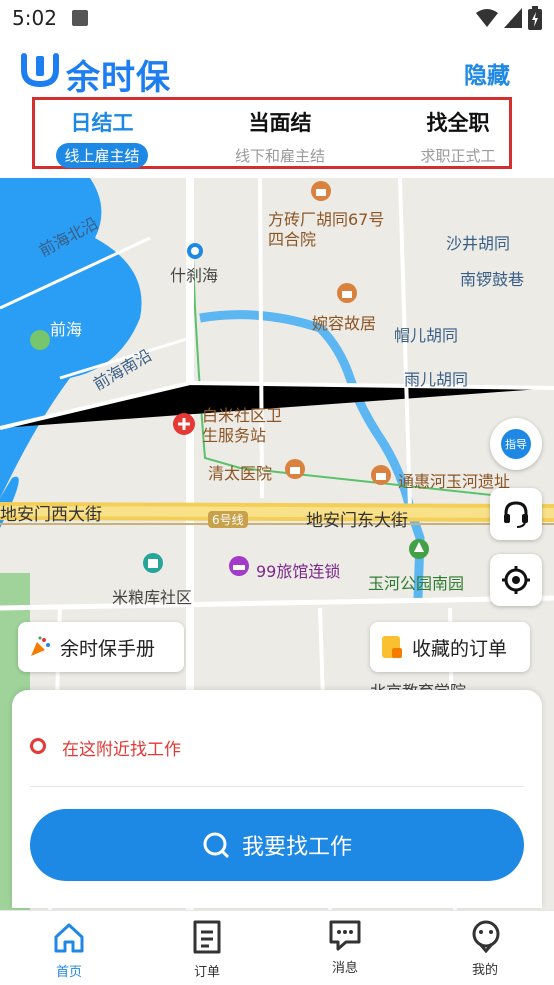  I want to click on tab-full-time: 找全职 求职正式工, so click(458, 136).